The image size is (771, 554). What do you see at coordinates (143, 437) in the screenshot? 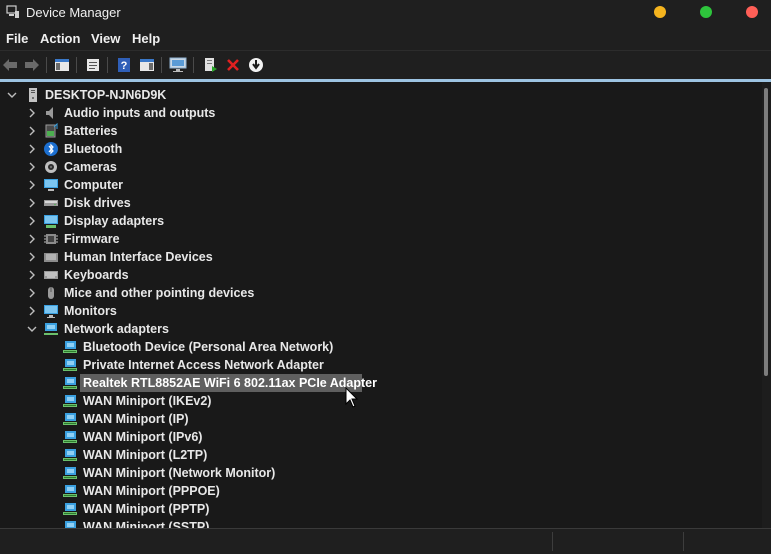
I see `tree-device-label: WAN Miniport (IPv6)` at bounding box center [143, 437].